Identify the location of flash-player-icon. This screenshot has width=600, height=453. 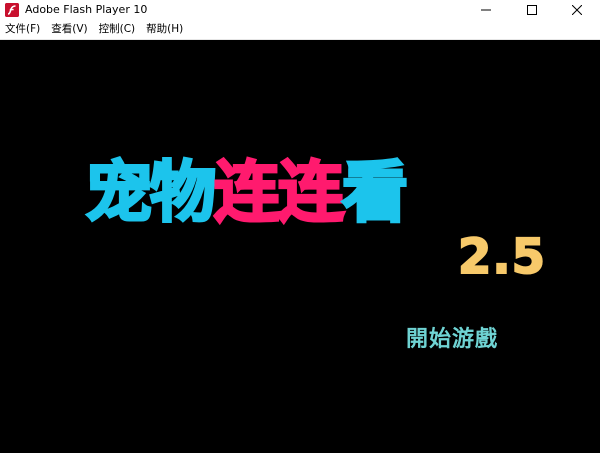
(12, 10).